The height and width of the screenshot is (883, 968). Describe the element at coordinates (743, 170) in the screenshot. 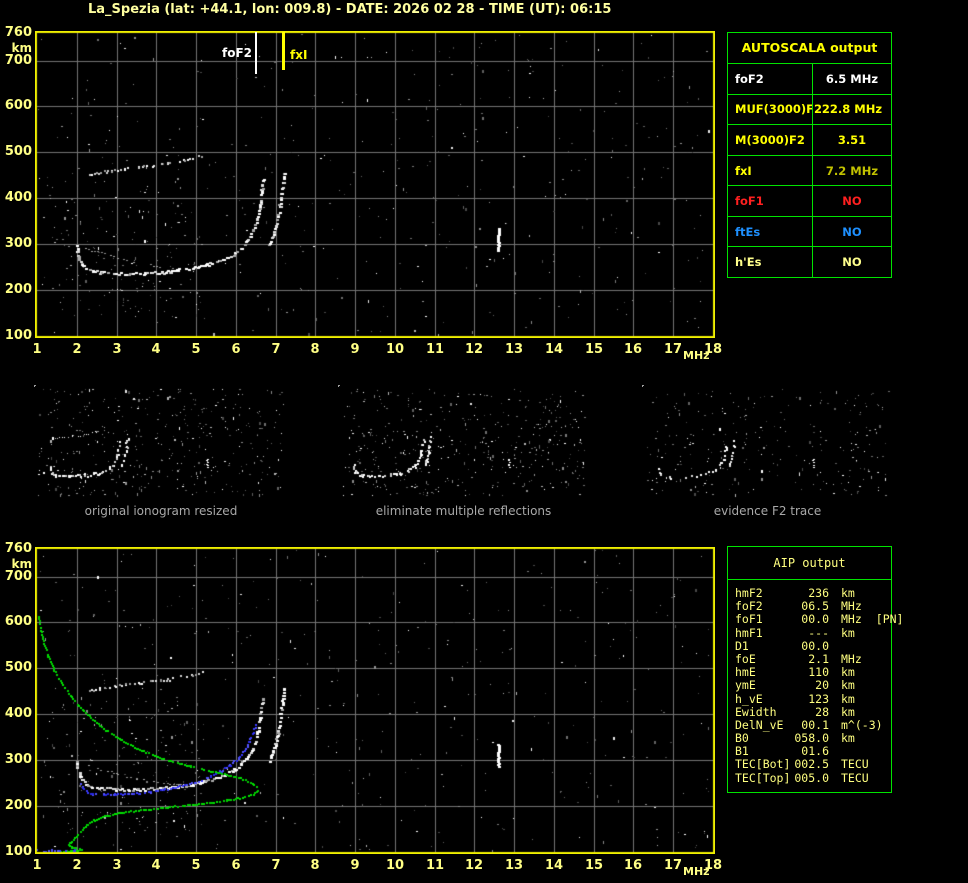

I see `autoscala-row-label: fxI` at that location.